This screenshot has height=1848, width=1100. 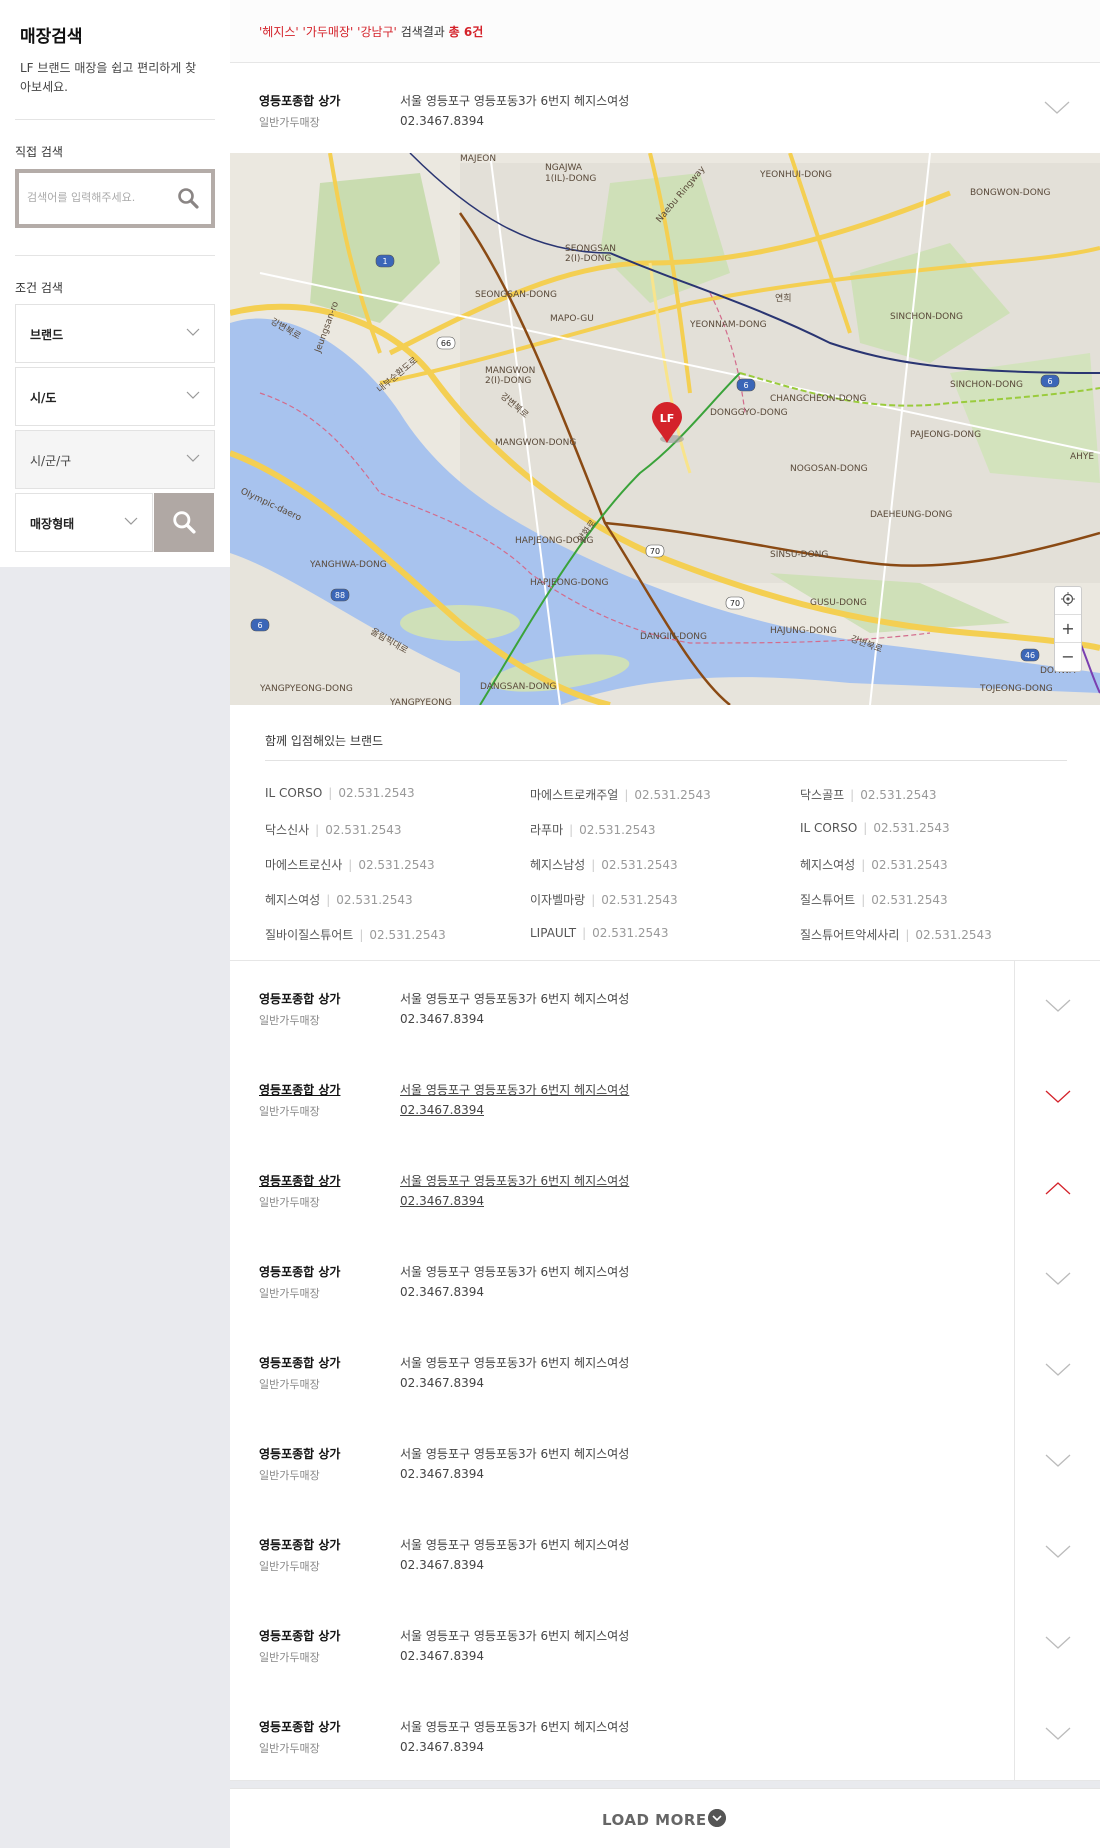 I want to click on divider, so click(x=666, y=760).